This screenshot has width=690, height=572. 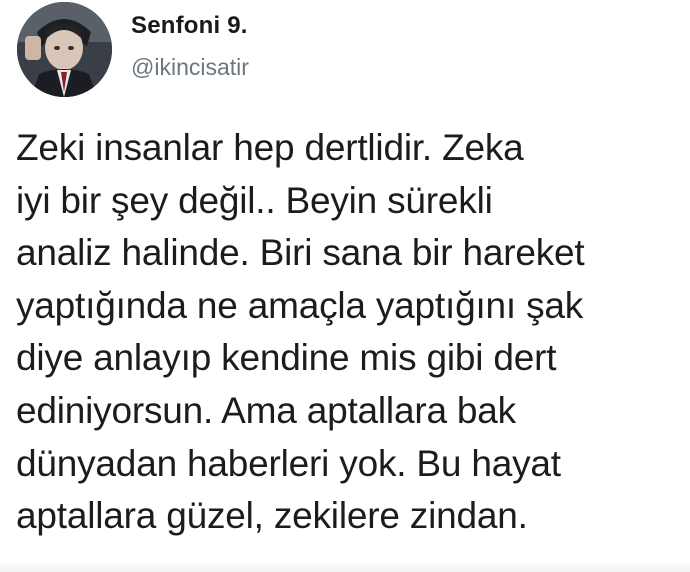 I want to click on tweet-text-line: iyi bir şey değil.. Beyin sürekli, so click(x=254, y=200).